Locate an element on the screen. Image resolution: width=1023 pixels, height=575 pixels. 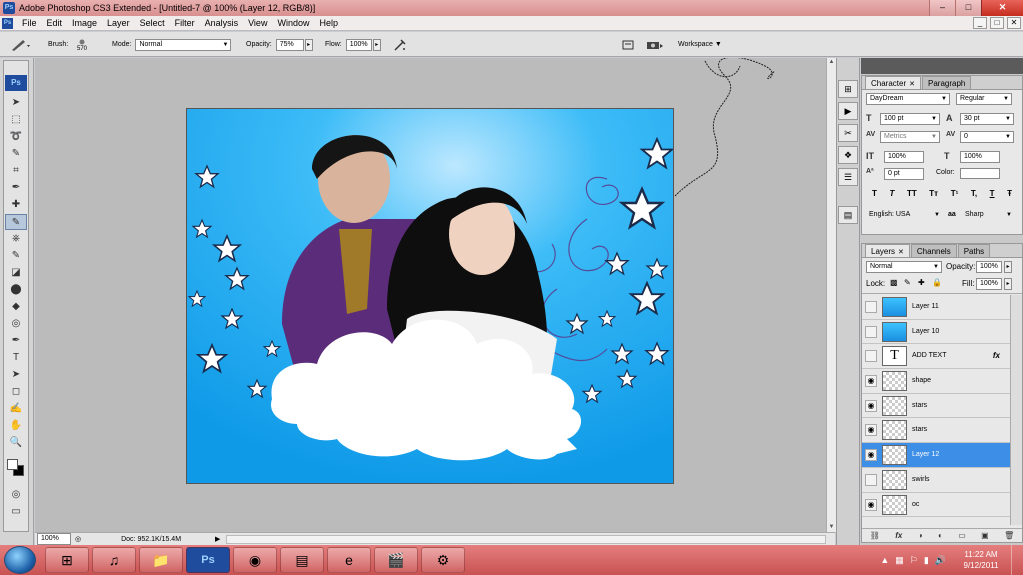
doc-info: Doc: 952.1K/15.4M is located at coordinates (151, 539).